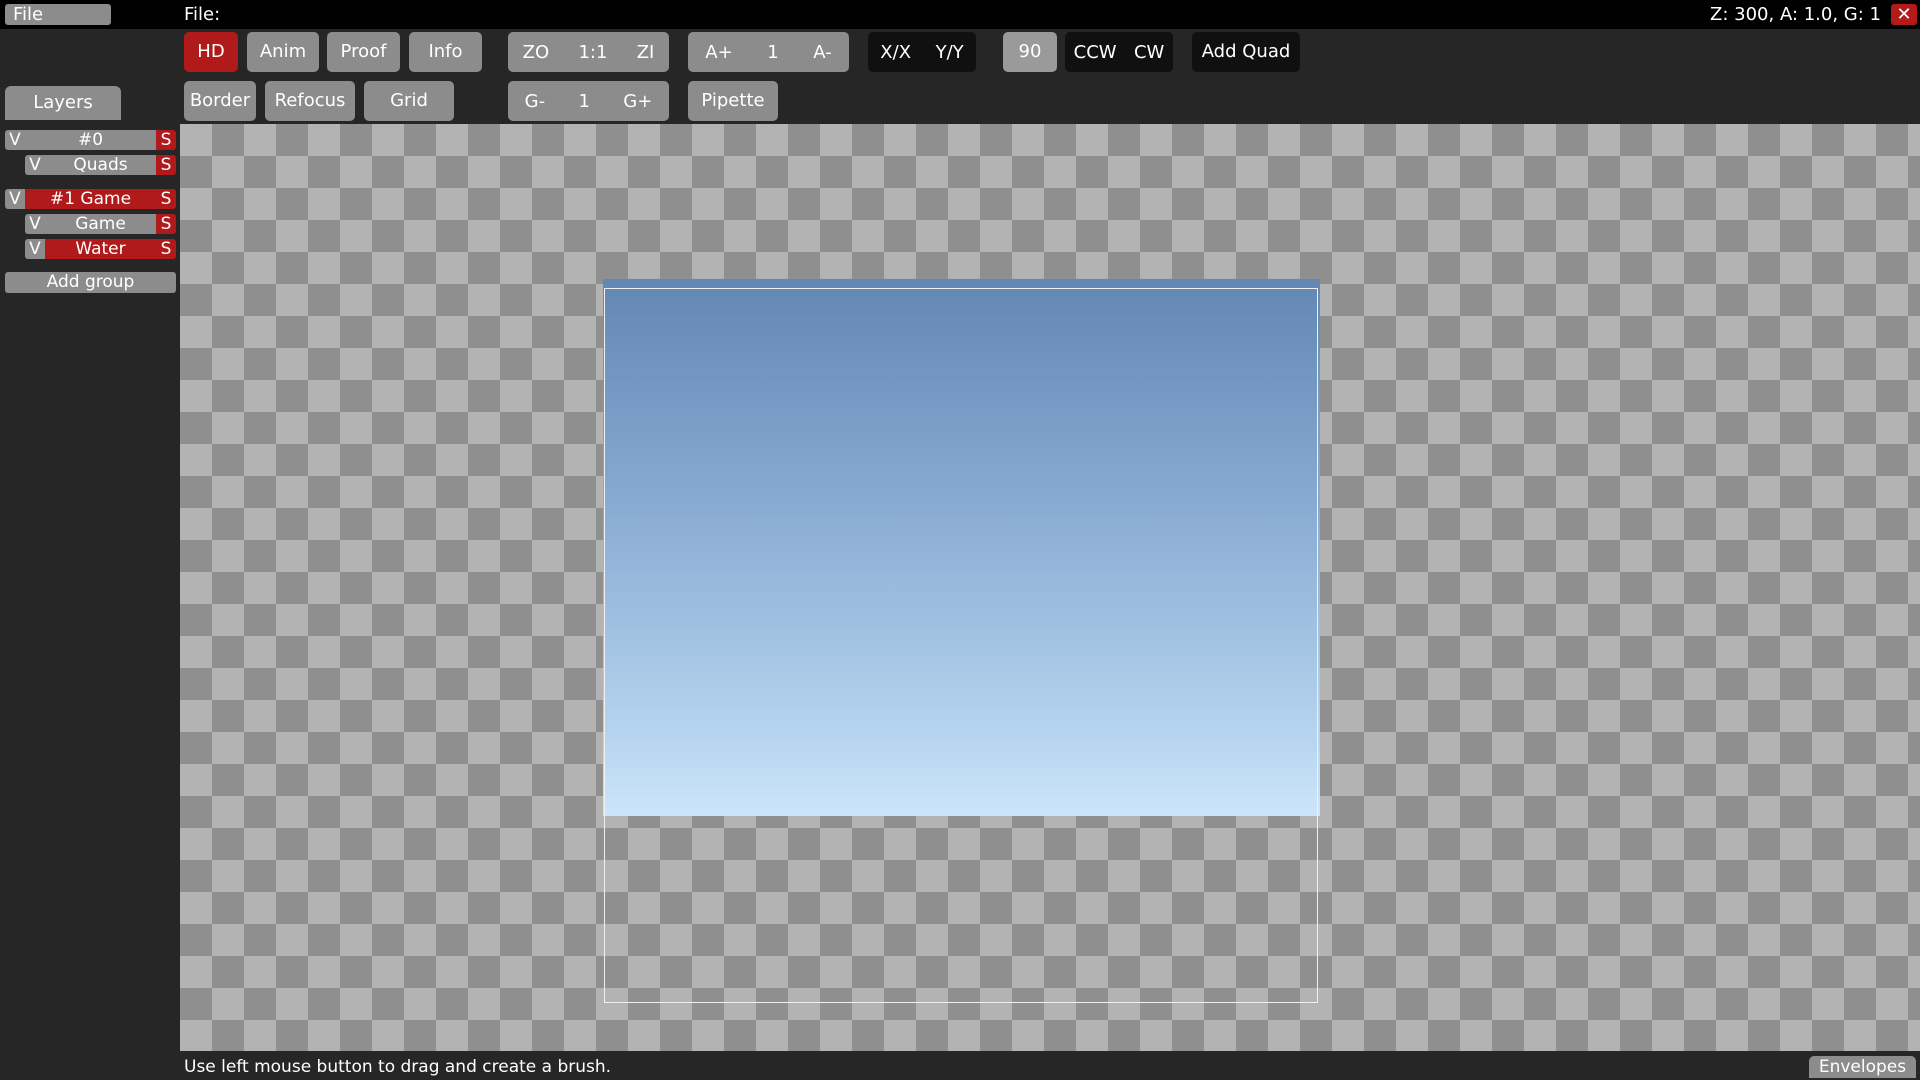 The height and width of the screenshot is (1080, 1920). I want to click on grid-larger-button: G+, so click(637, 101).